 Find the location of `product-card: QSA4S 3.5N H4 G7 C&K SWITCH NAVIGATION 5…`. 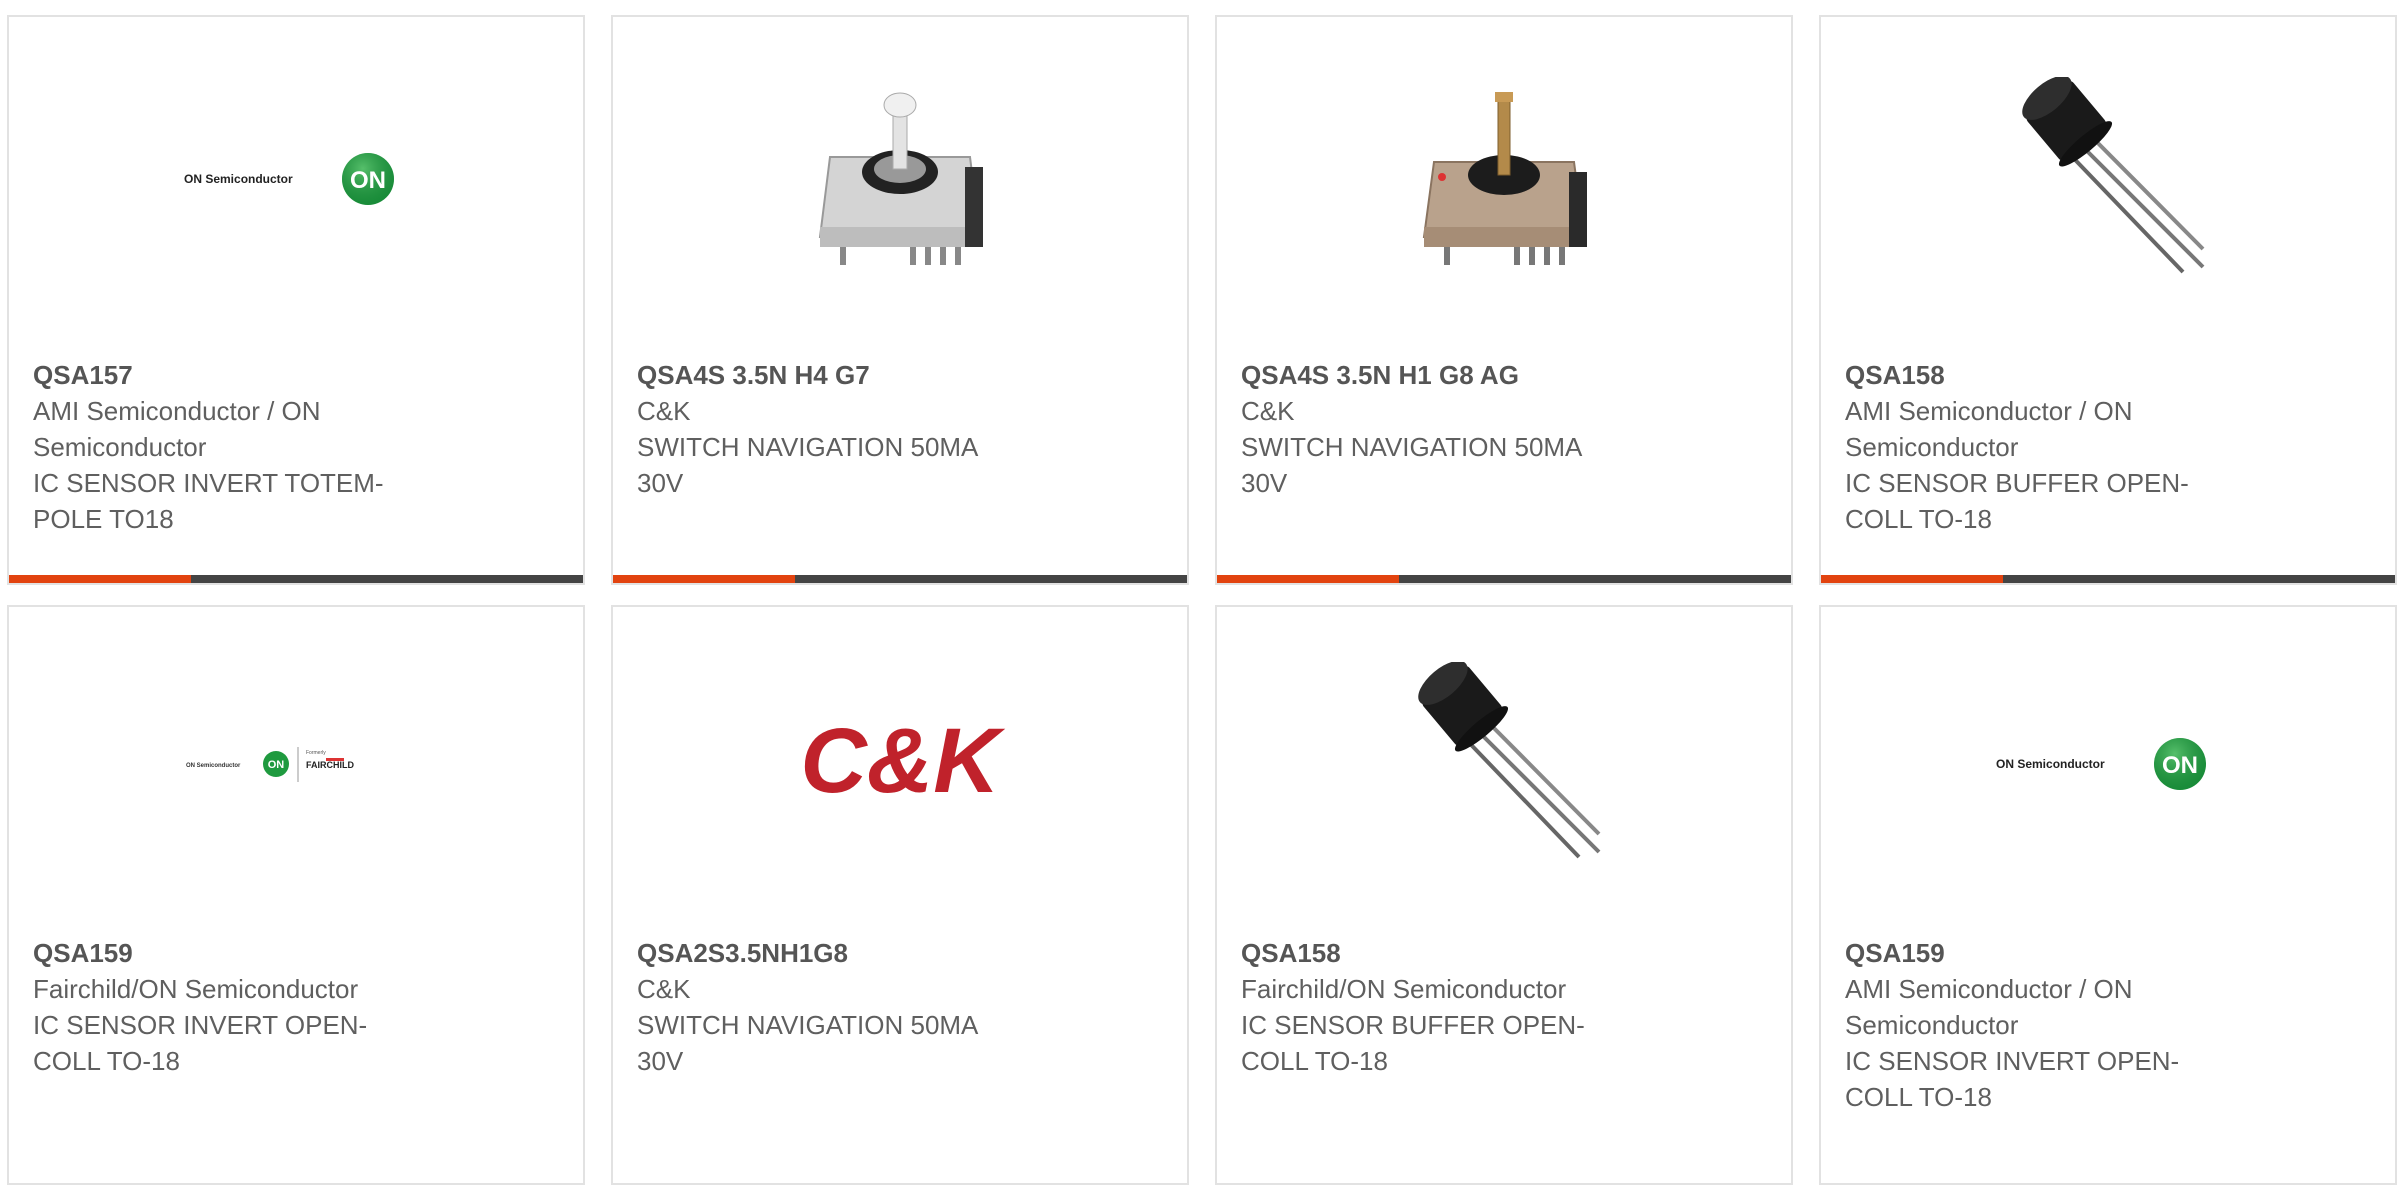

product-card: QSA4S 3.5N H4 G7 C&K SWITCH NAVIGATION 5… is located at coordinates (900, 300).